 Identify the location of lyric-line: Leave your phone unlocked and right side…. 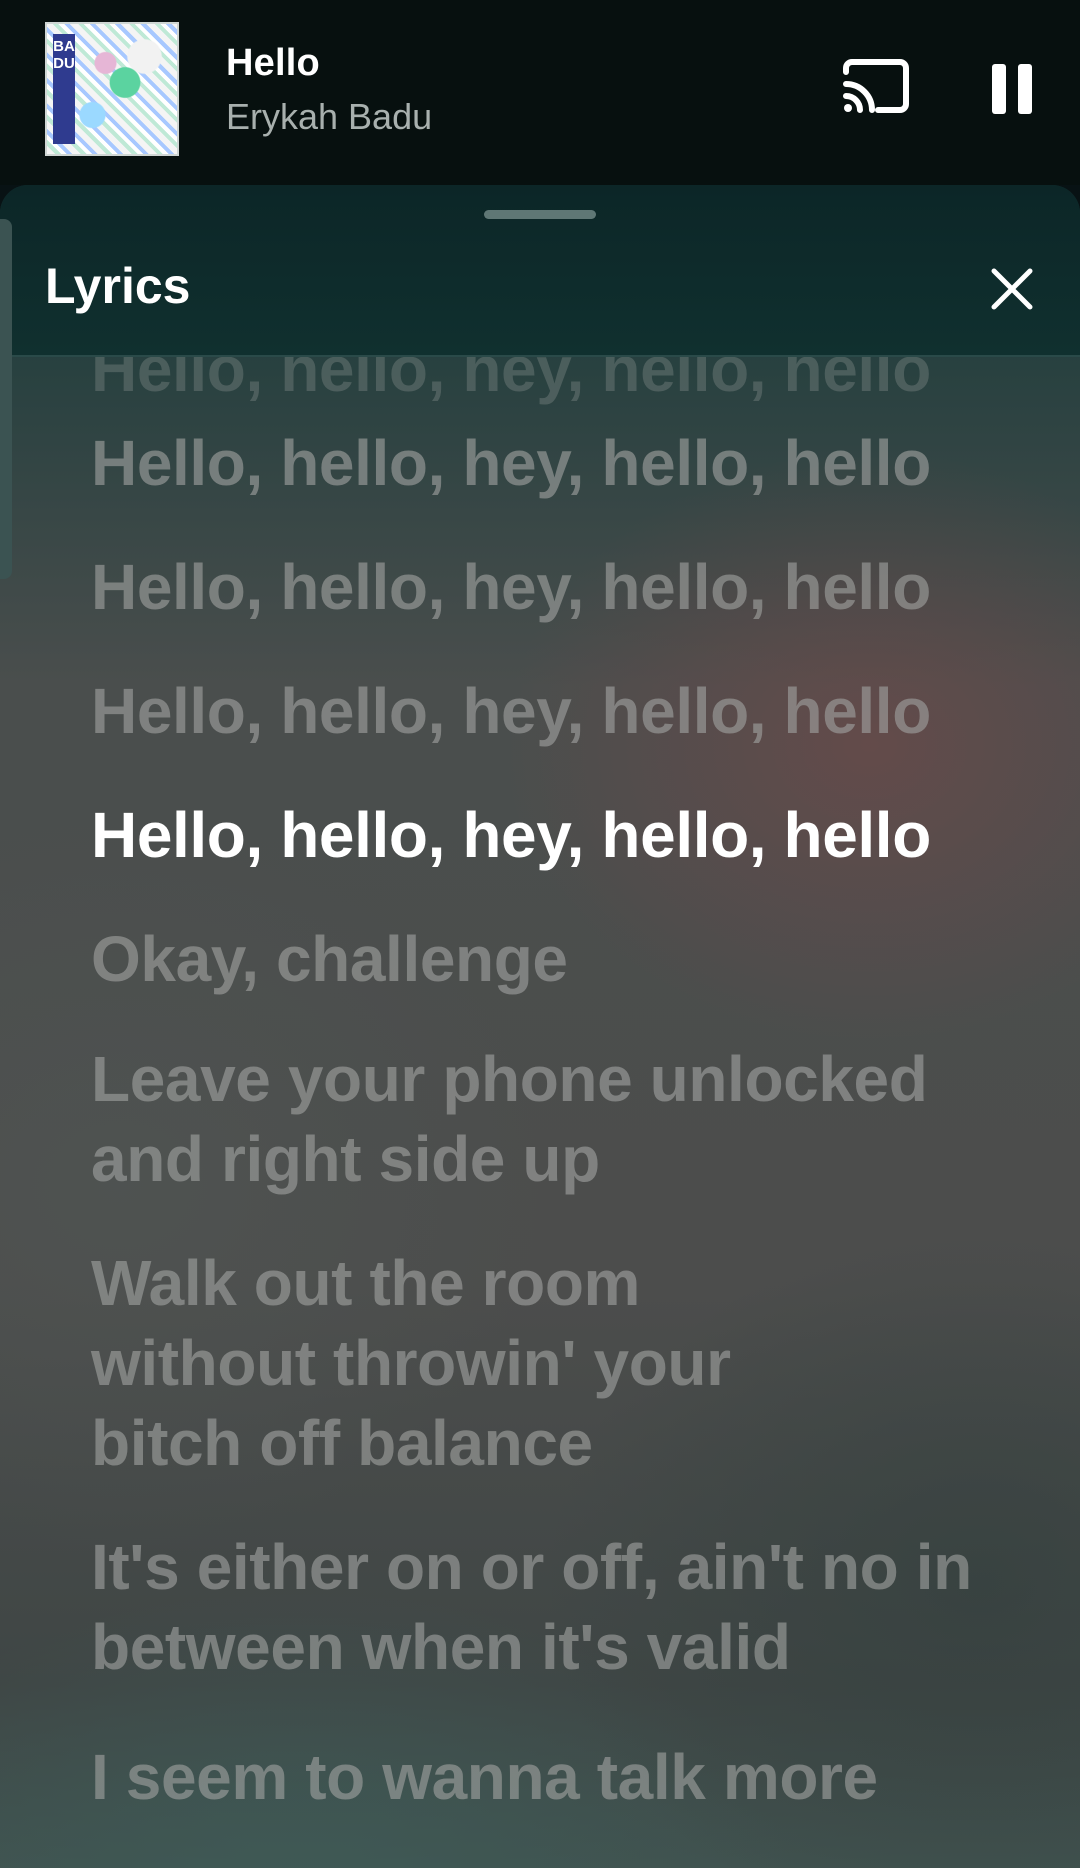
(521, 1119).